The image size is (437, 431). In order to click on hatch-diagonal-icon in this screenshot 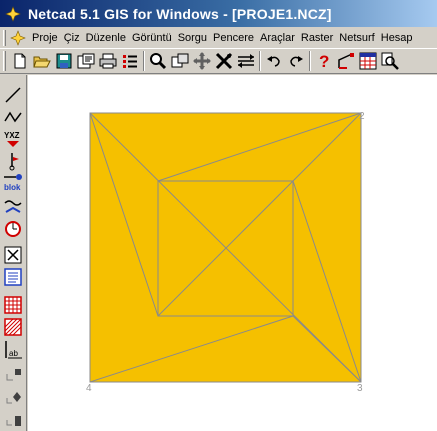, I will do `click(13, 327)`.